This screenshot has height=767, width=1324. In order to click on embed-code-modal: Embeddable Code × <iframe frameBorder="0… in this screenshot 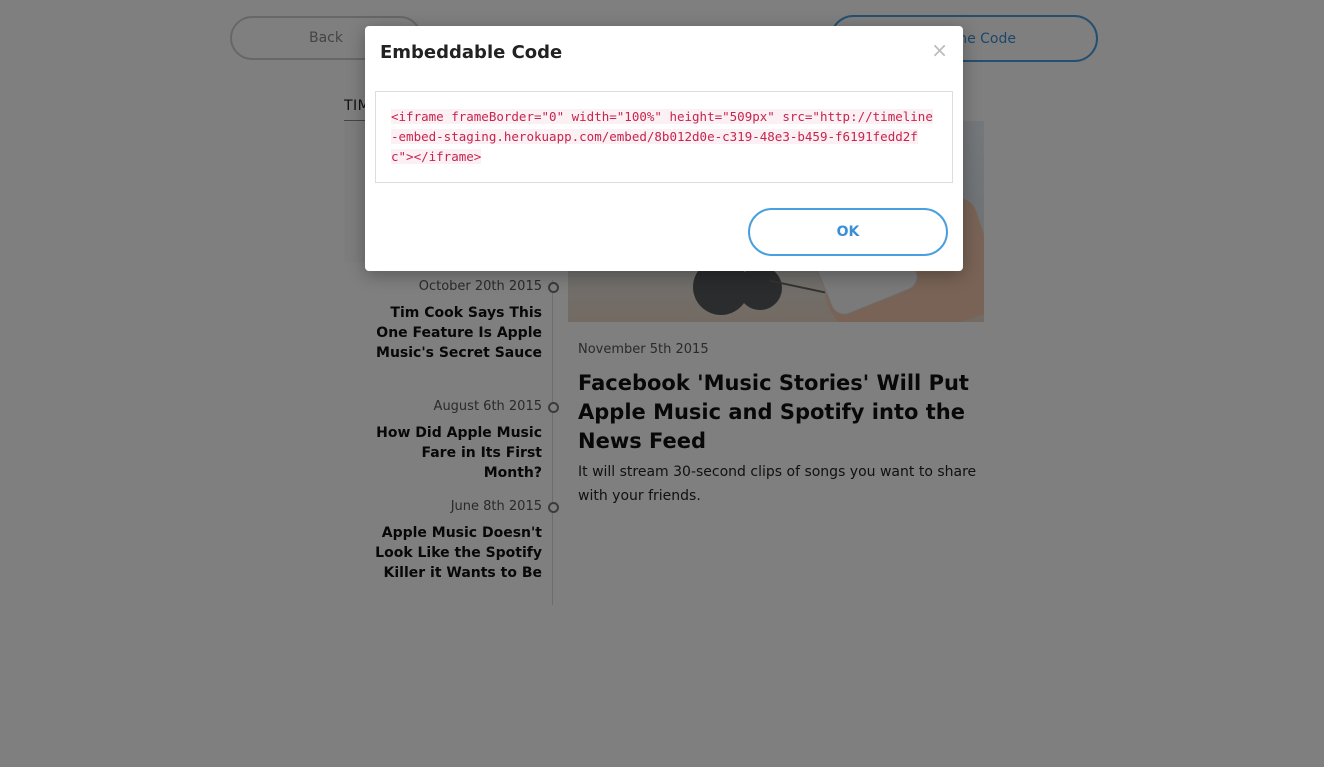, I will do `click(664, 148)`.